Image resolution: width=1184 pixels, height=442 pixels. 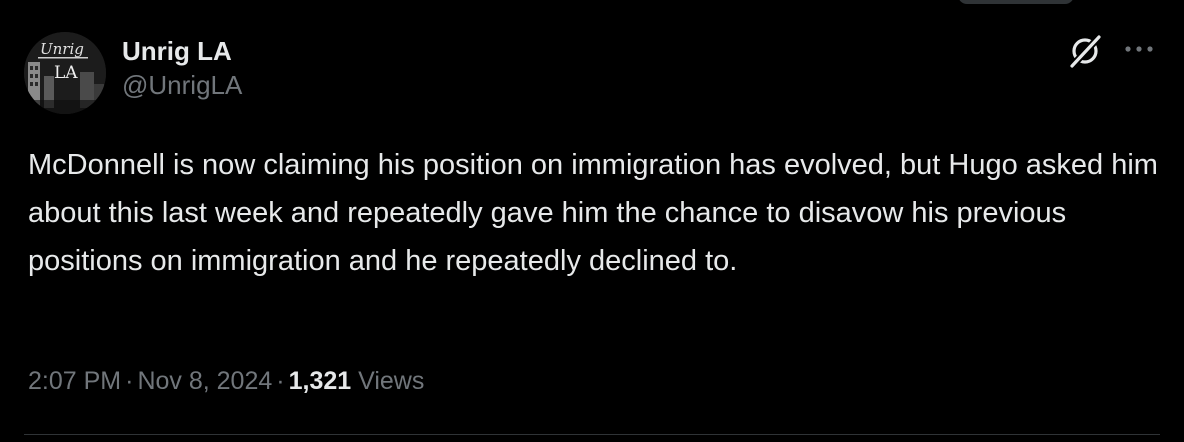 I want to click on author-handle: @UnrigLA, so click(x=182, y=85).